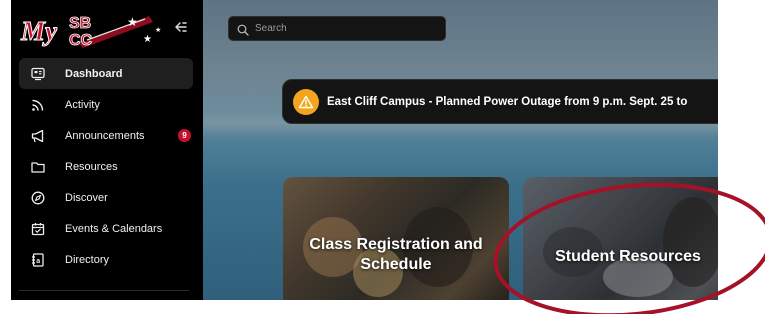  What do you see at coordinates (82, 104) in the screenshot?
I see `sidebar-item-label: Activity` at bounding box center [82, 104].